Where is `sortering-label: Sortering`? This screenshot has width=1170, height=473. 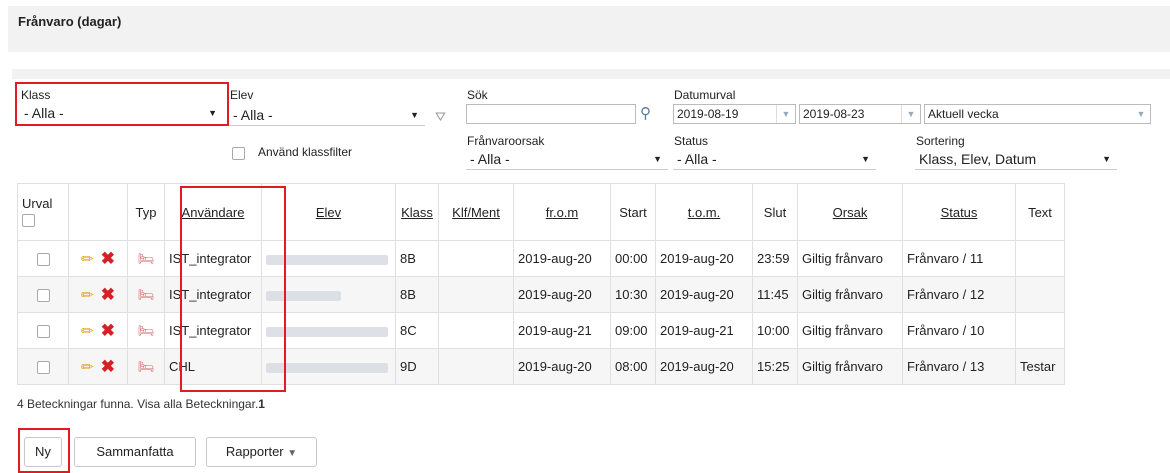 sortering-label: Sortering is located at coordinates (940, 141).